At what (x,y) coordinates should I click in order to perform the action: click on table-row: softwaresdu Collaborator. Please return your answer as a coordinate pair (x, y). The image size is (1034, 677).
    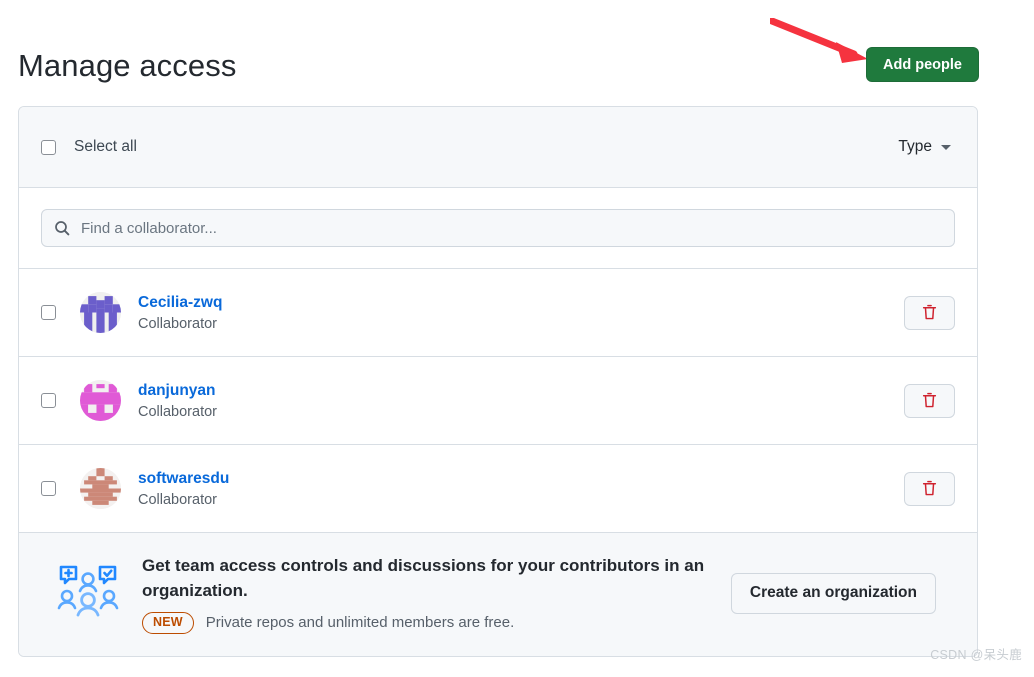
    Looking at the image, I should click on (498, 489).